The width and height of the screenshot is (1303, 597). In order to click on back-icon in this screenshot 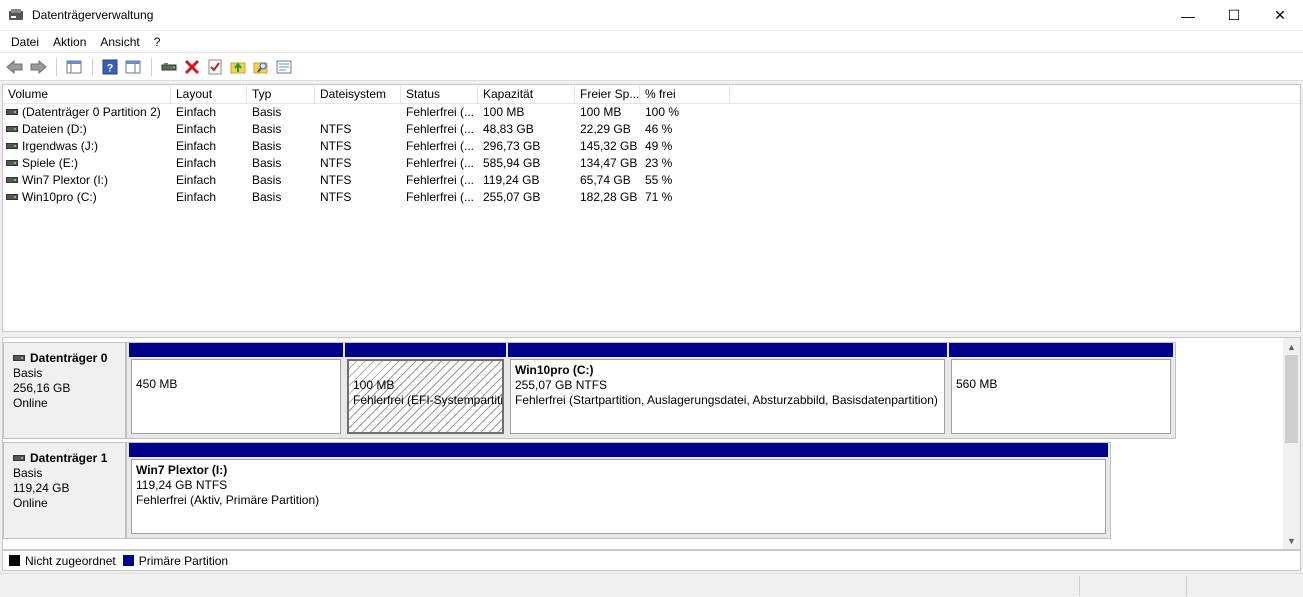, I will do `click(14, 66)`.